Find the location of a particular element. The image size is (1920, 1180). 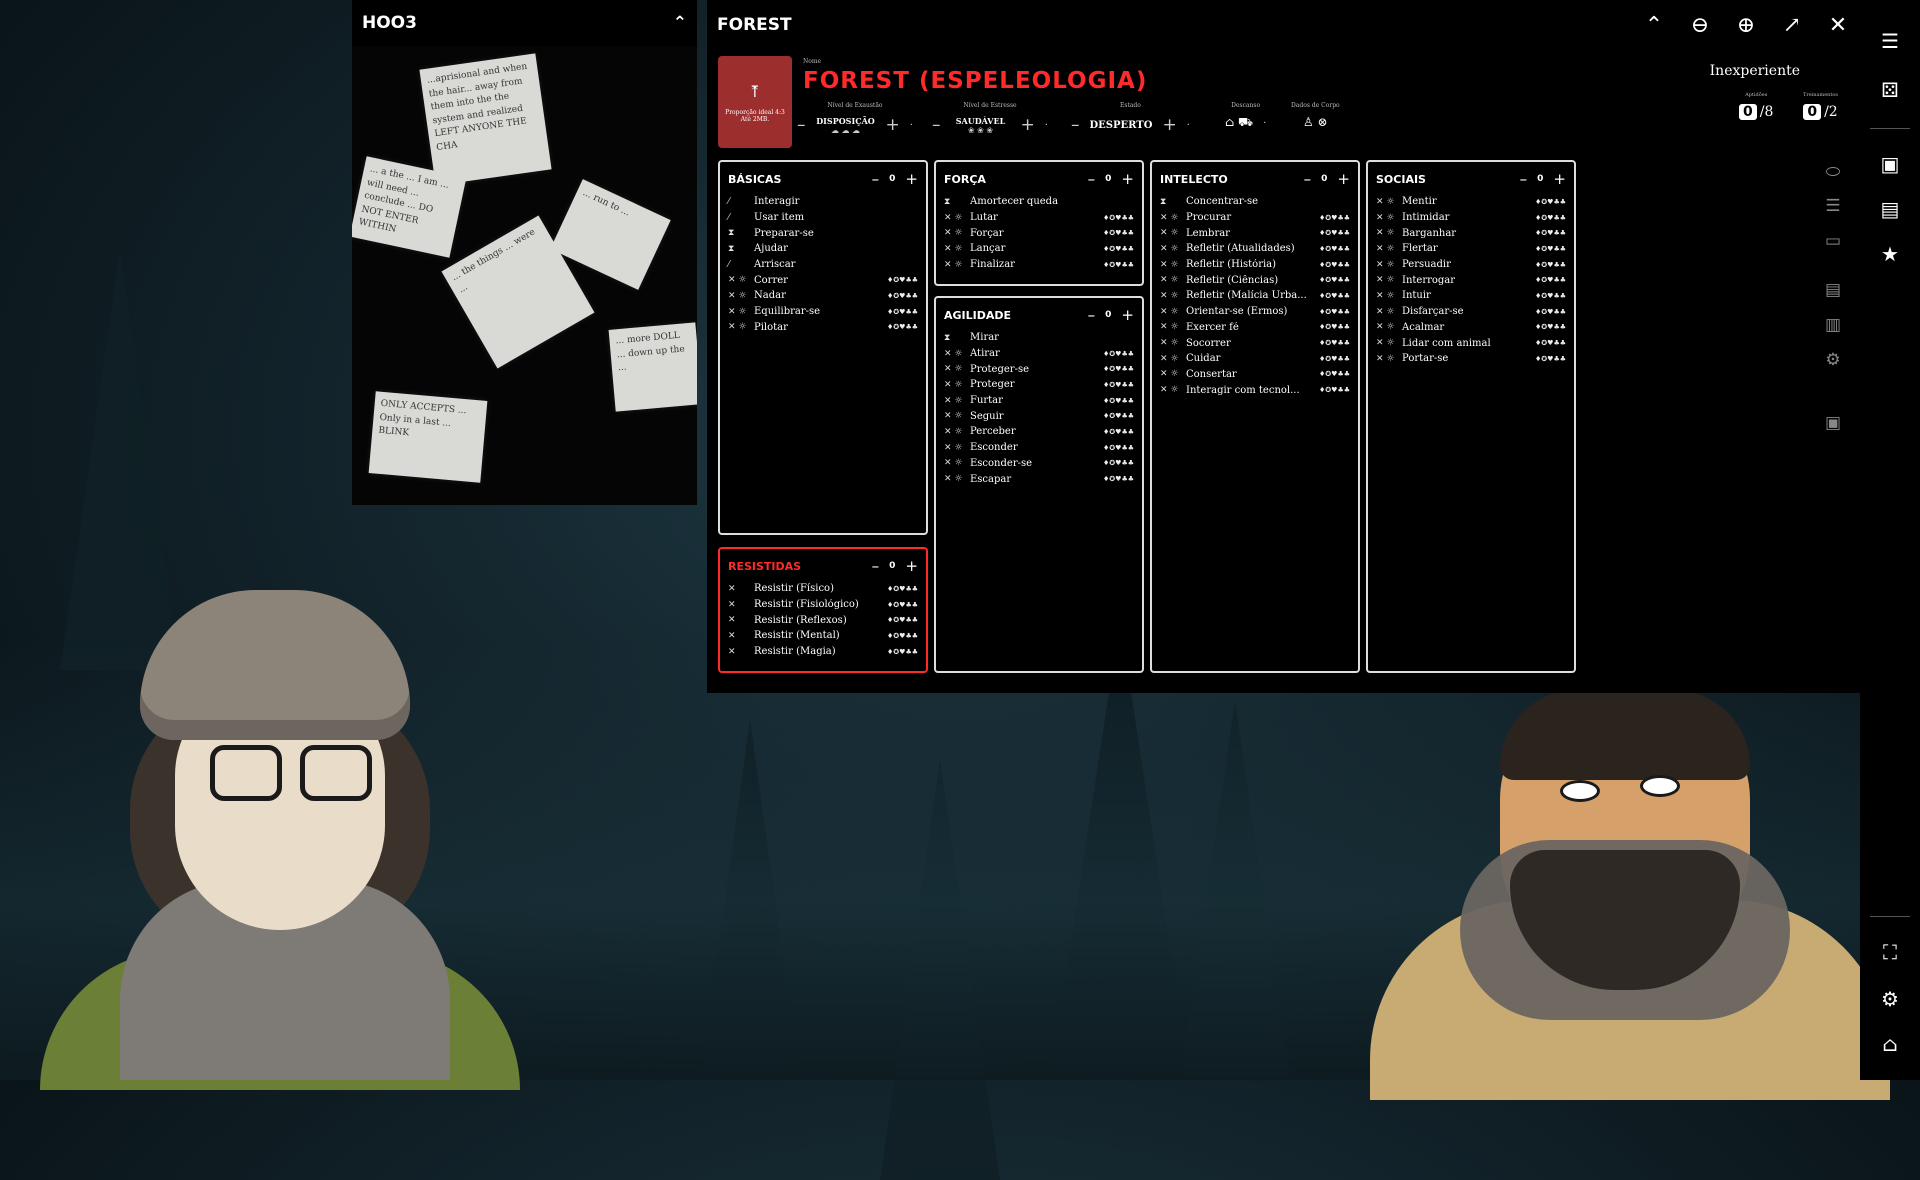

skill-row: ⧗ Preparar-se is located at coordinates (823, 233).